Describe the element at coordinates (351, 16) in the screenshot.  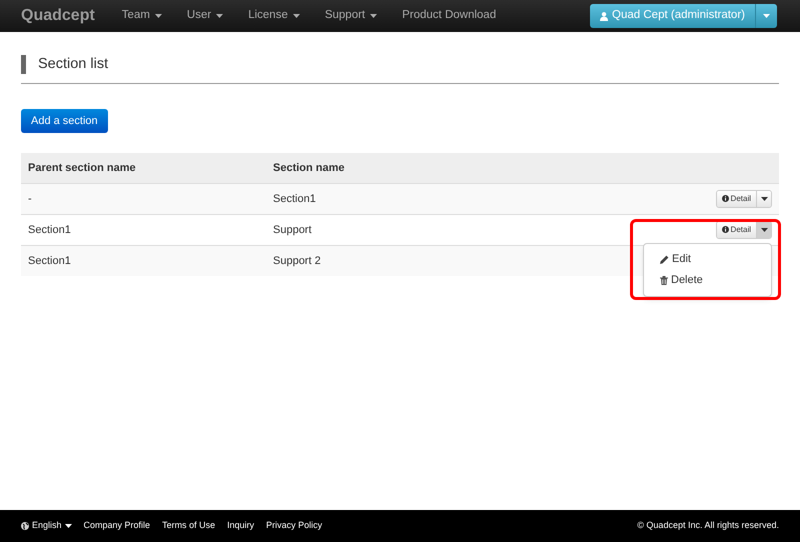
I see `nav-menu: Support` at that location.